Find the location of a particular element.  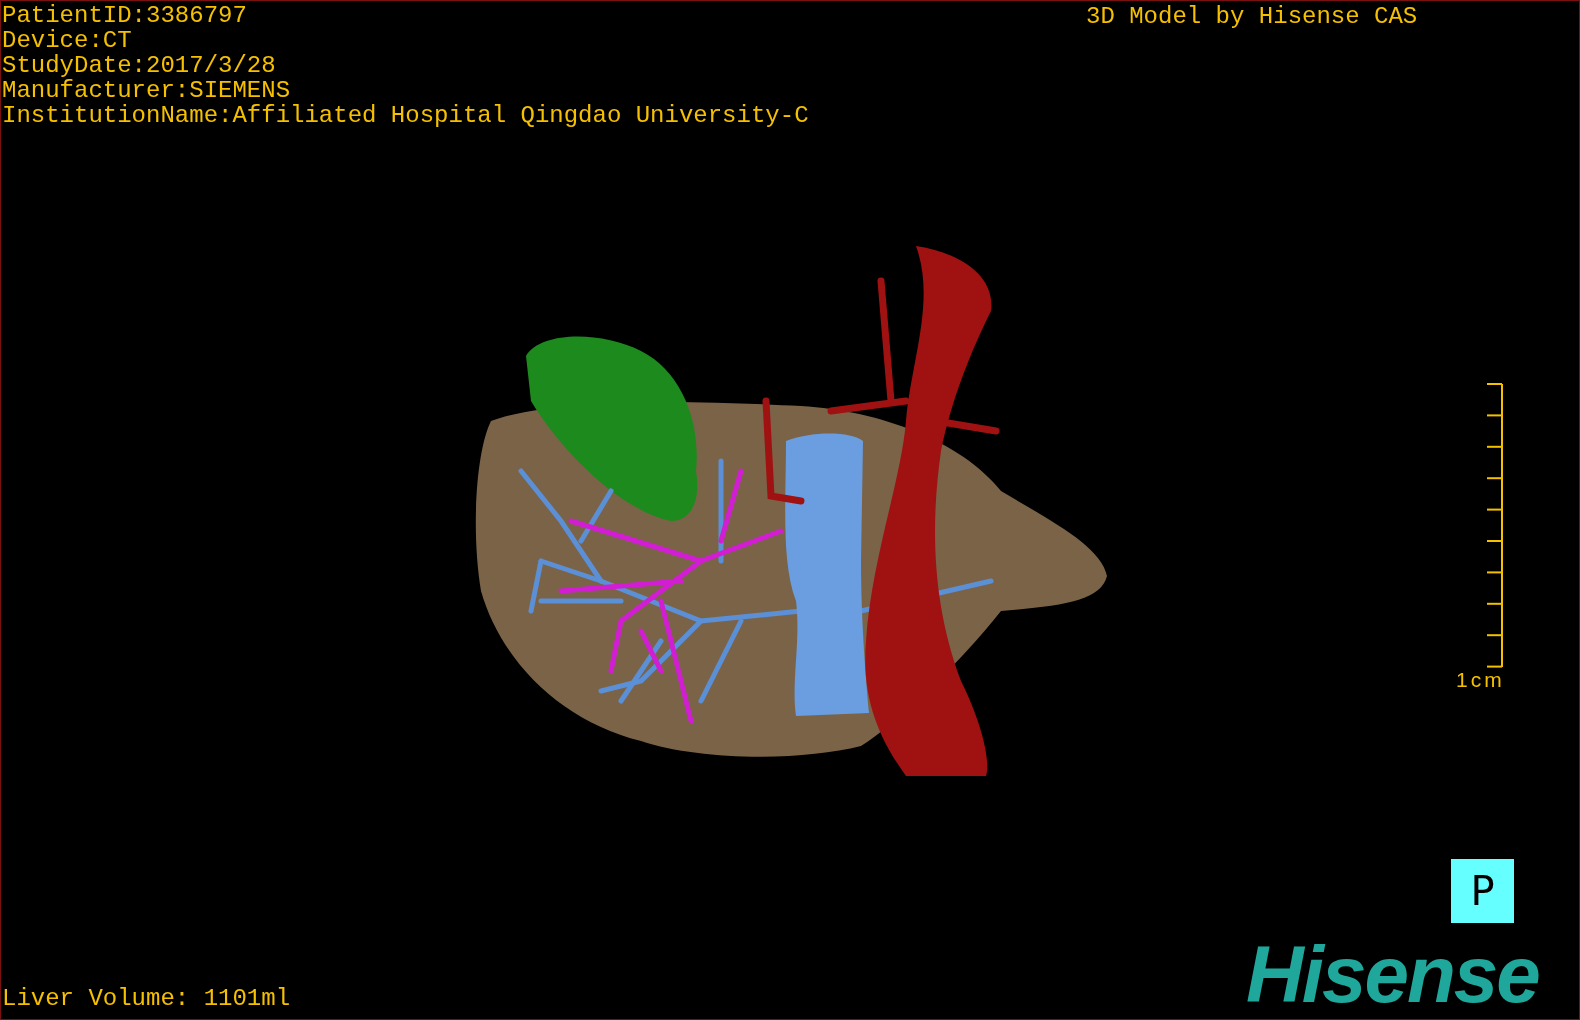

patient-info-line: Manufacturer:SIEMENS is located at coordinates (147, 90).